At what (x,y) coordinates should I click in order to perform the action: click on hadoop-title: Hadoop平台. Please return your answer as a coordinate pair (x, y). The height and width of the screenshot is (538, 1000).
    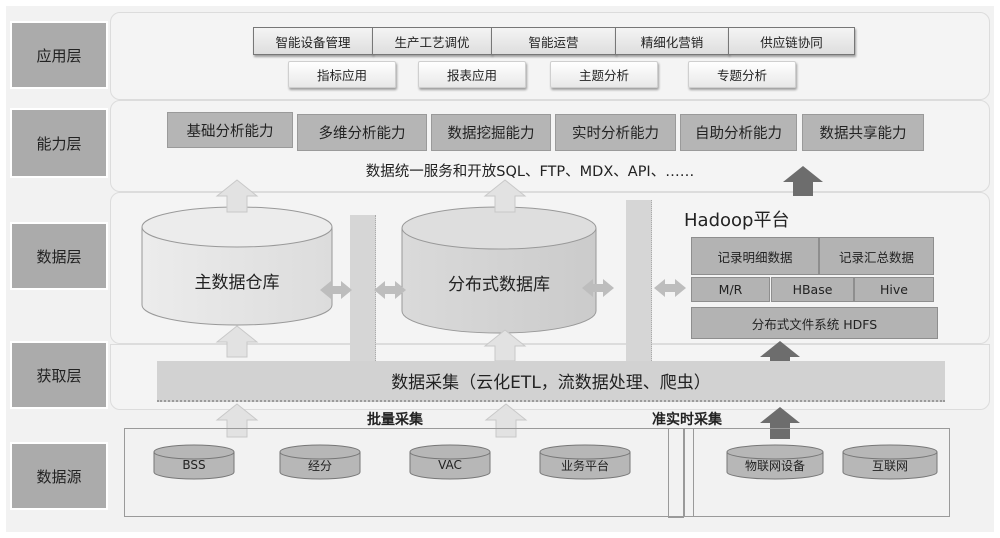
    Looking at the image, I should click on (737, 220).